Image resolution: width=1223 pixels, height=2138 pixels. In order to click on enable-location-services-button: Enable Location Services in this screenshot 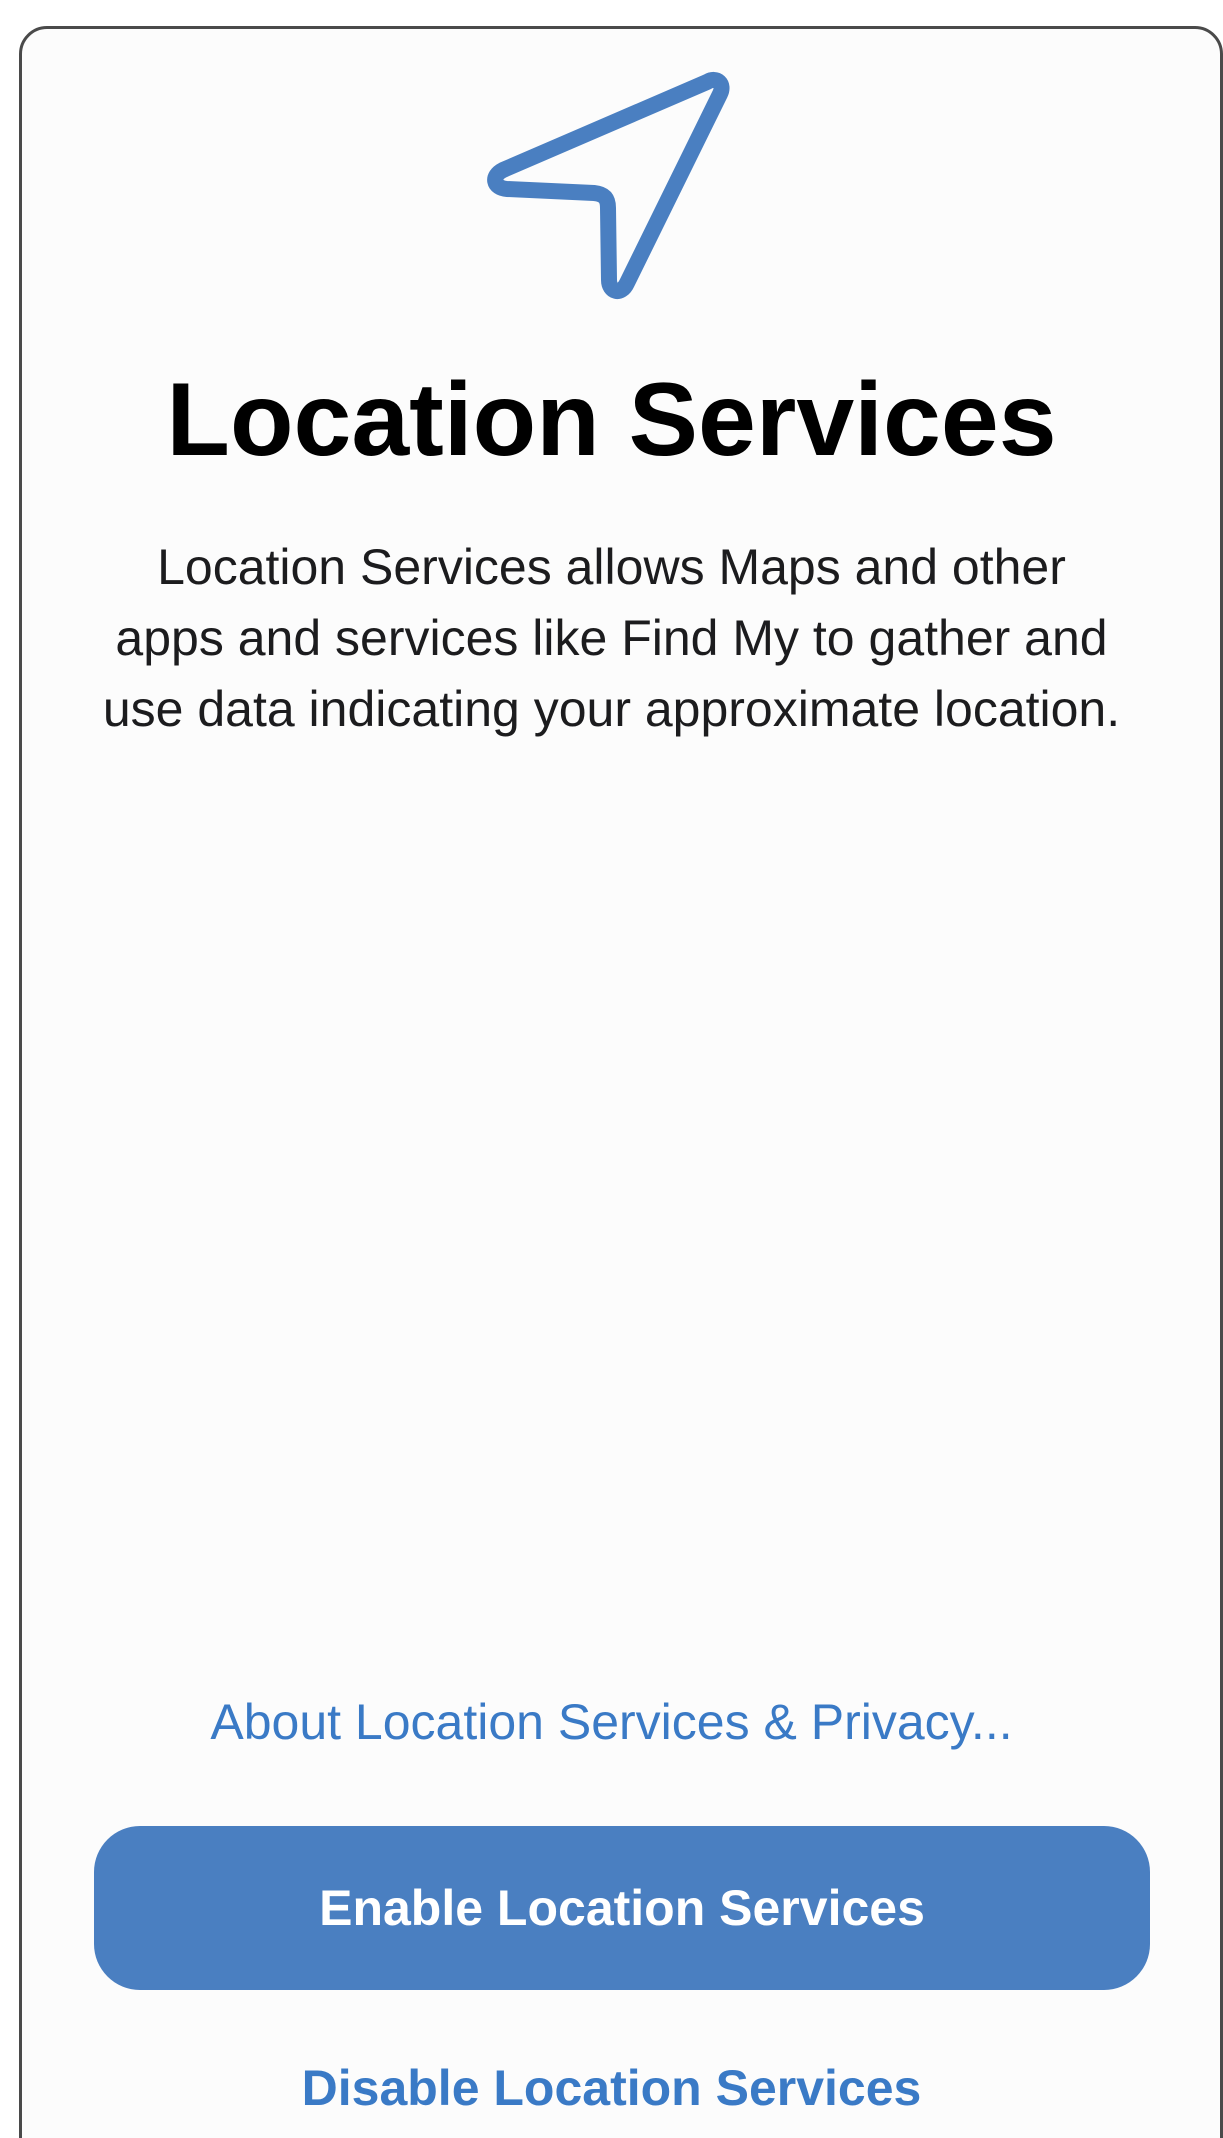, I will do `click(622, 1908)`.